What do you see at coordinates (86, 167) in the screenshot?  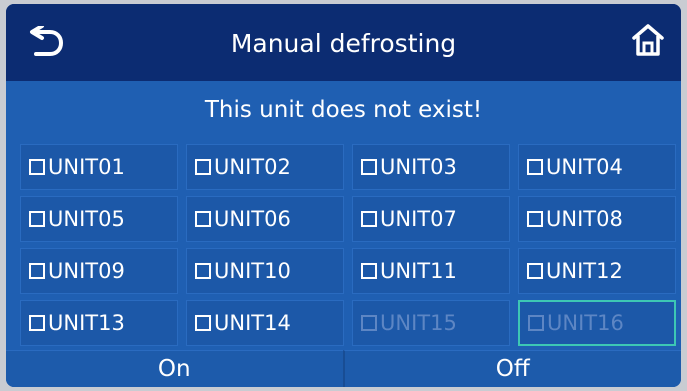 I see `unit-label: UNIT01` at bounding box center [86, 167].